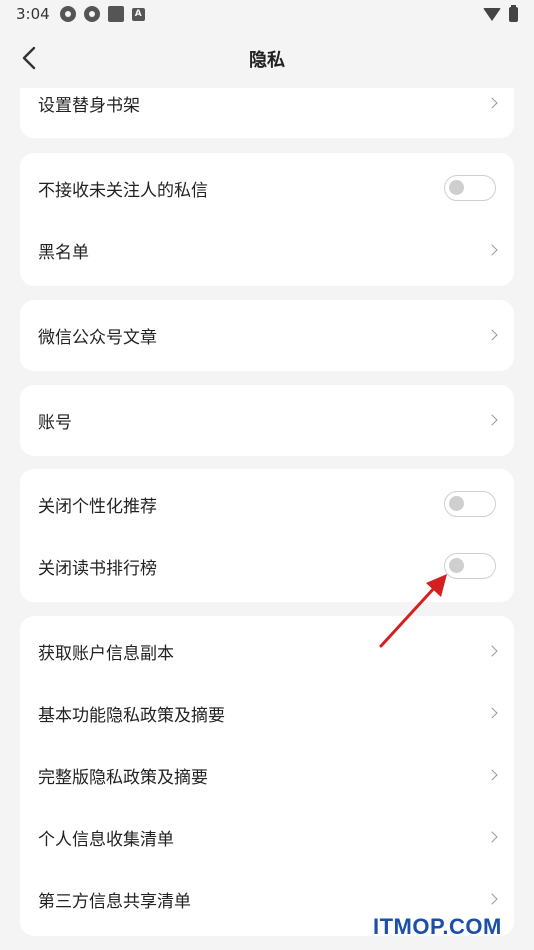 This screenshot has width=534, height=950. Describe the element at coordinates (115, 14) in the screenshot. I see `square-icon` at that location.